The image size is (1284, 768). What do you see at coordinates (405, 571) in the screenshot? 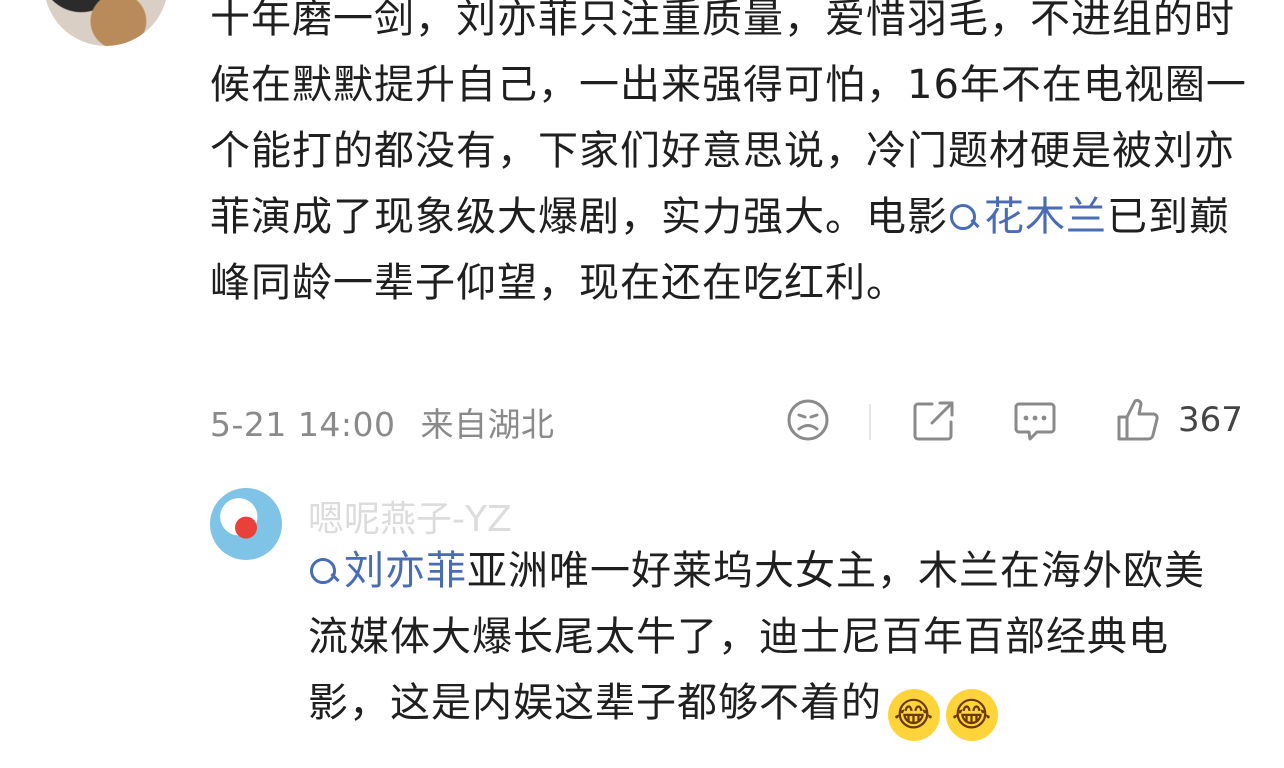
I see `reply-topic-label: 刘亦菲` at bounding box center [405, 571].